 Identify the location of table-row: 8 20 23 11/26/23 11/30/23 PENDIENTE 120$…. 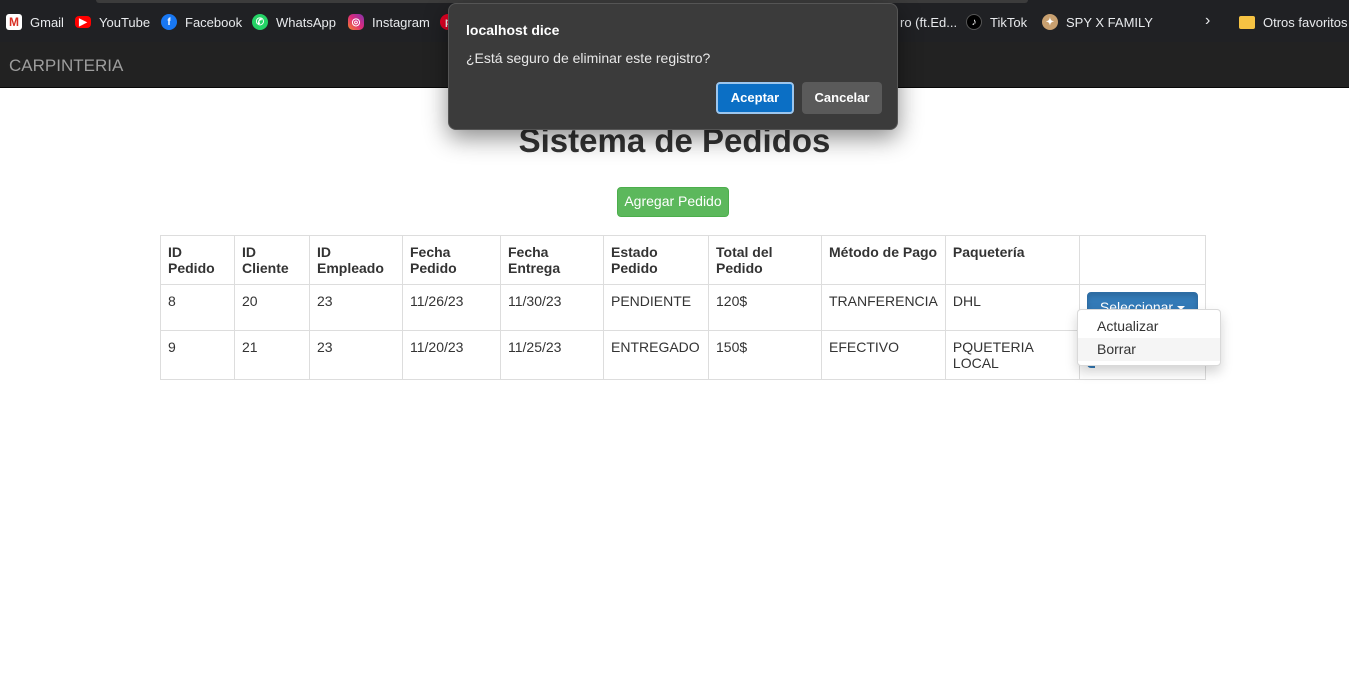
(683, 307).